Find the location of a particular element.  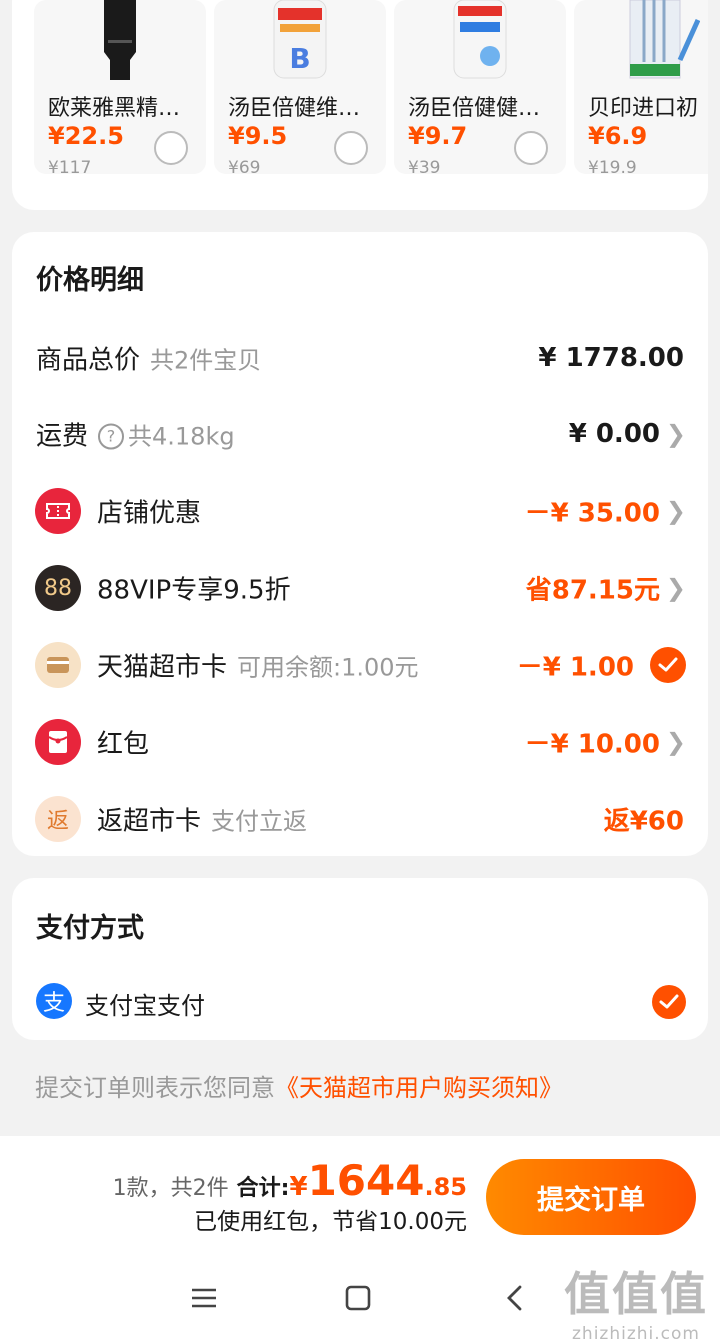

cashback-row: 返 返超市卡 支付立返 返¥60 is located at coordinates (360, 819).